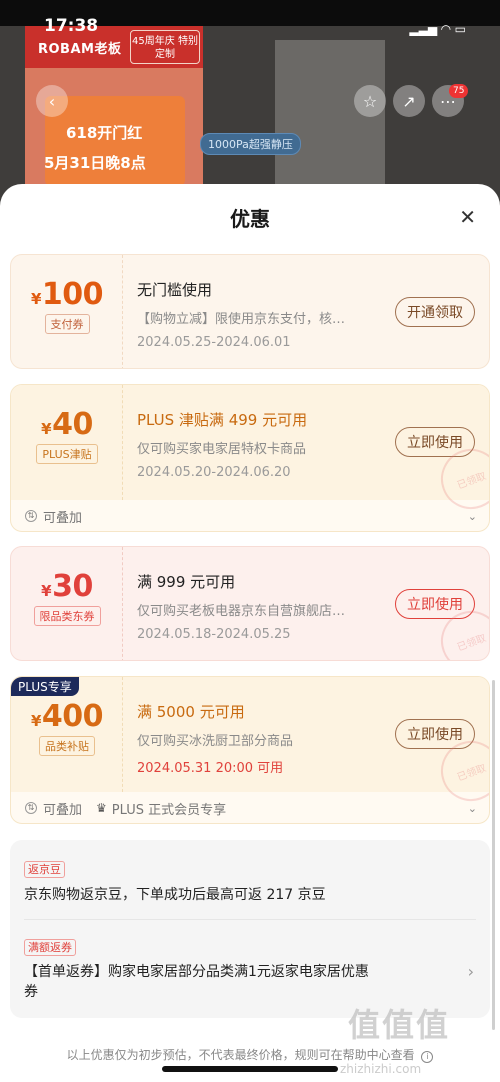 The width and height of the screenshot is (500, 1082). I want to click on coupon-amount: ¥40, so click(67, 424).